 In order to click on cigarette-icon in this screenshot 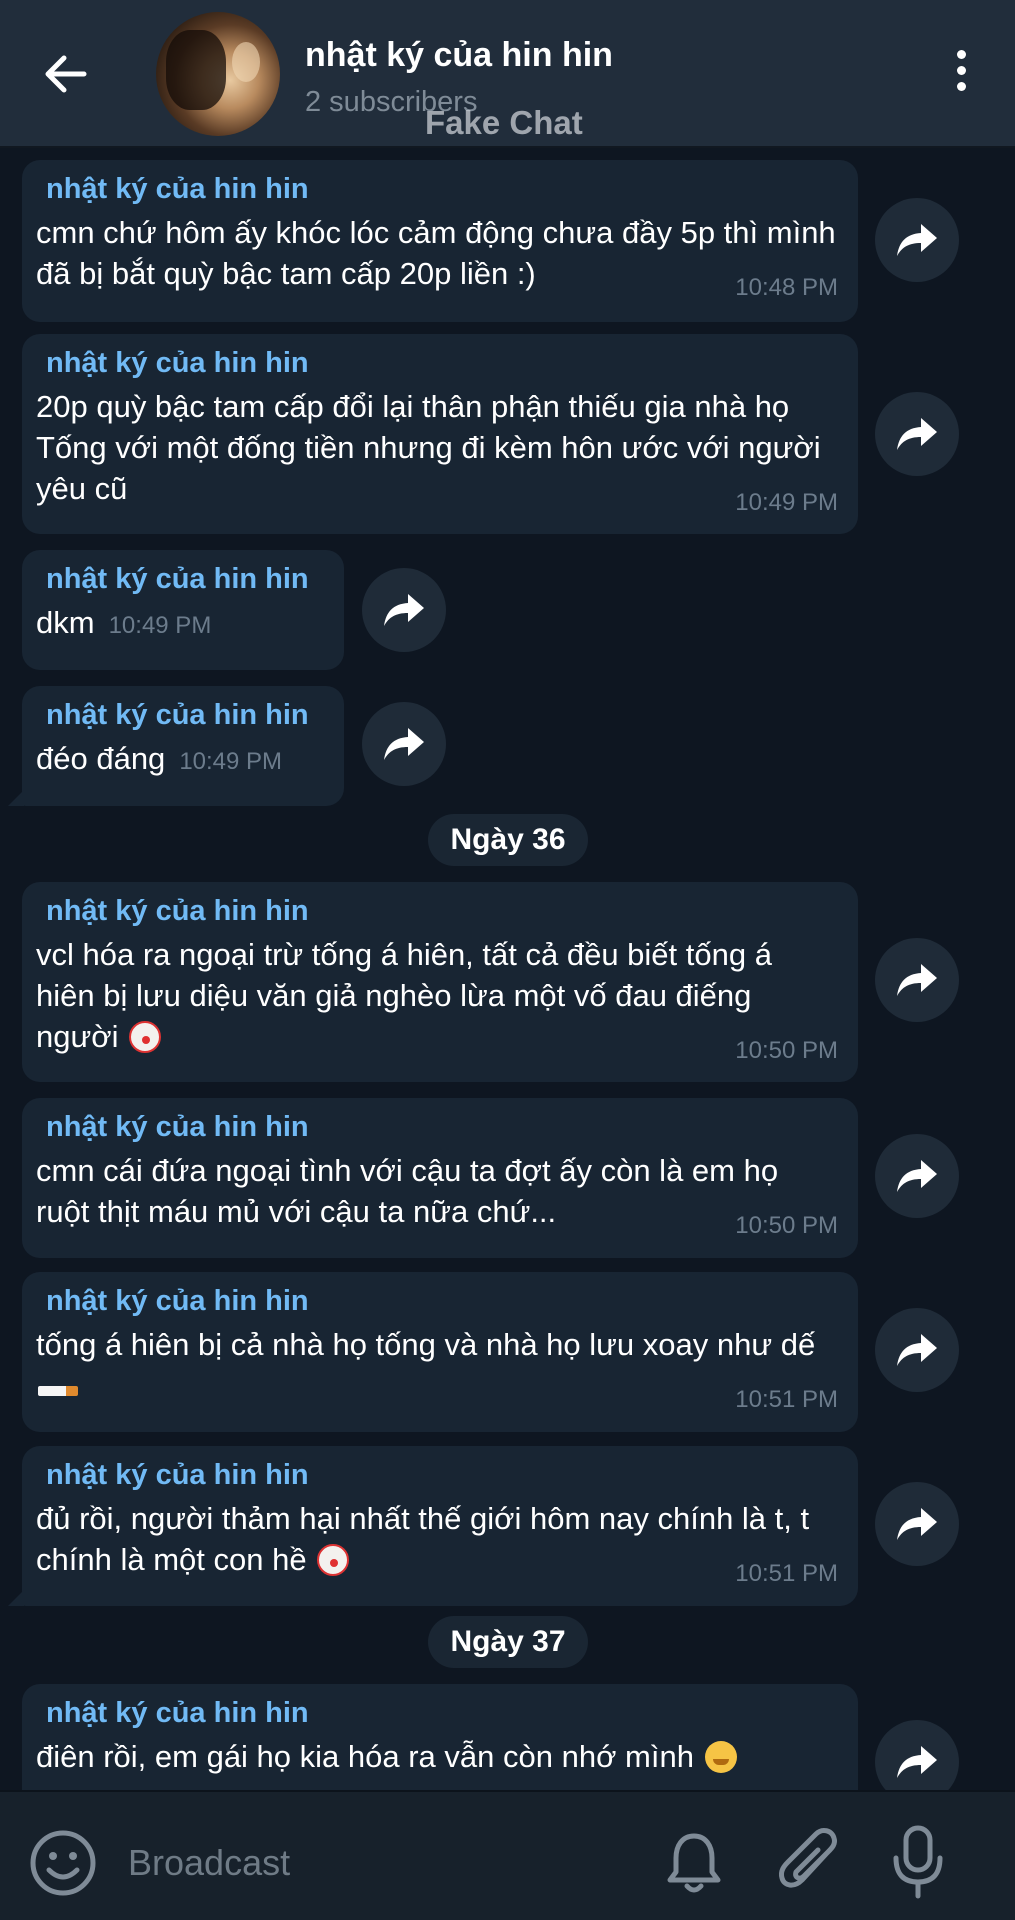, I will do `click(58, 1391)`.